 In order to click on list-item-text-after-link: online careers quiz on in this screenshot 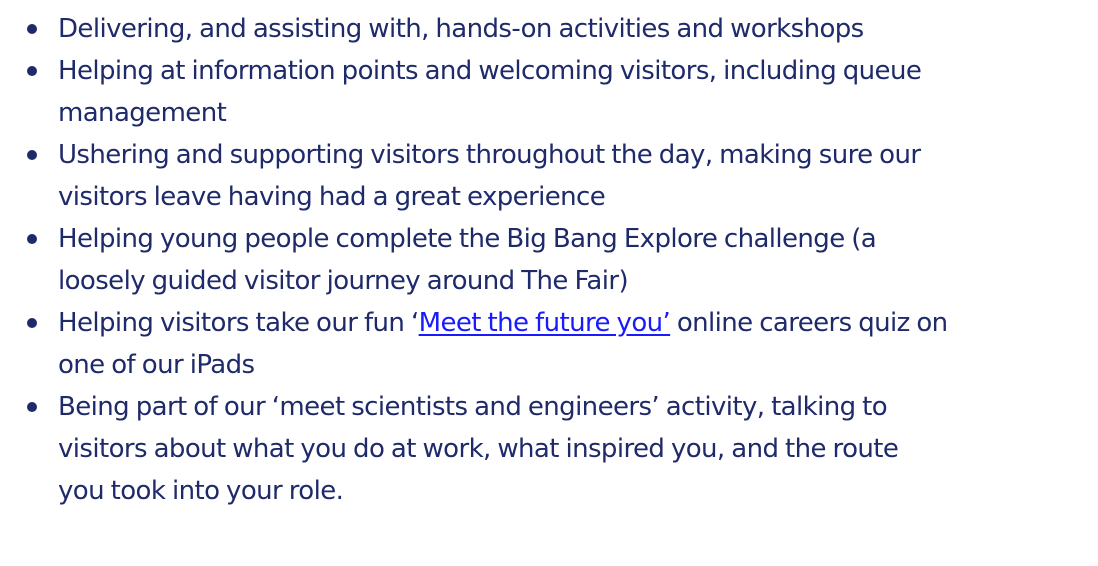, I will do `click(809, 323)`.